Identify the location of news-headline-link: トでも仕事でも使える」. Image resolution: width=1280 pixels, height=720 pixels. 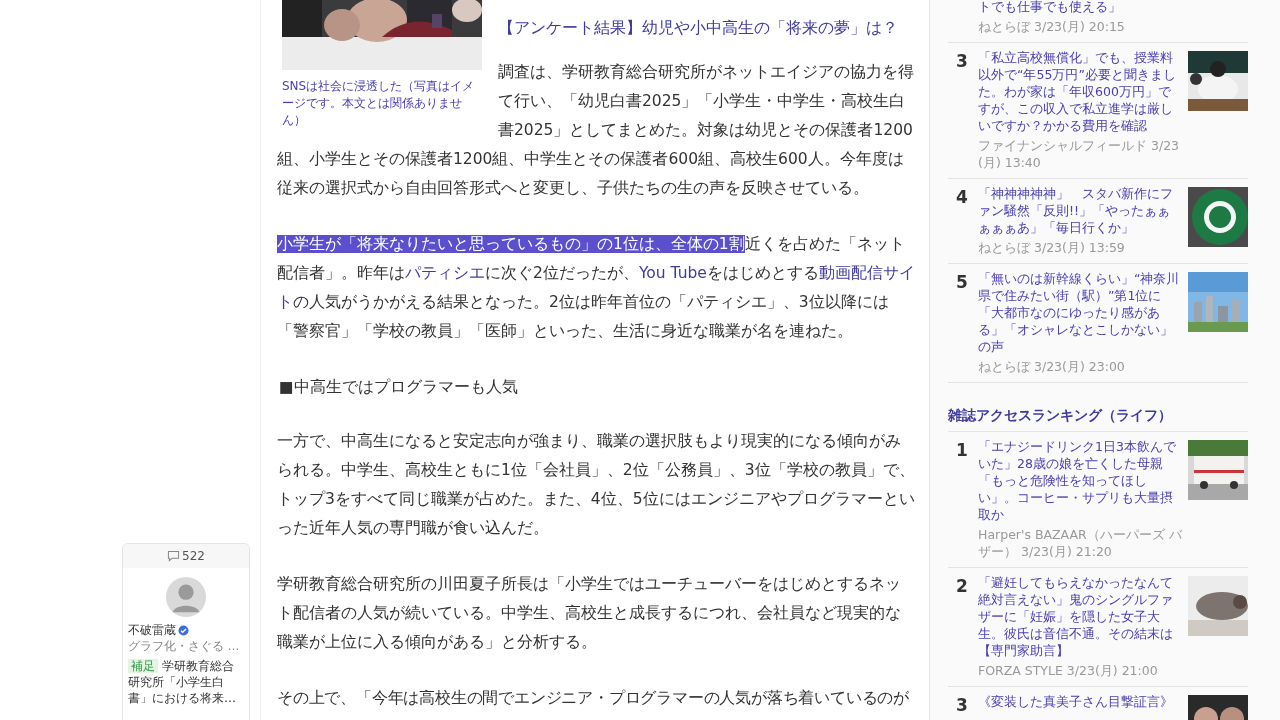
(1113, 7).